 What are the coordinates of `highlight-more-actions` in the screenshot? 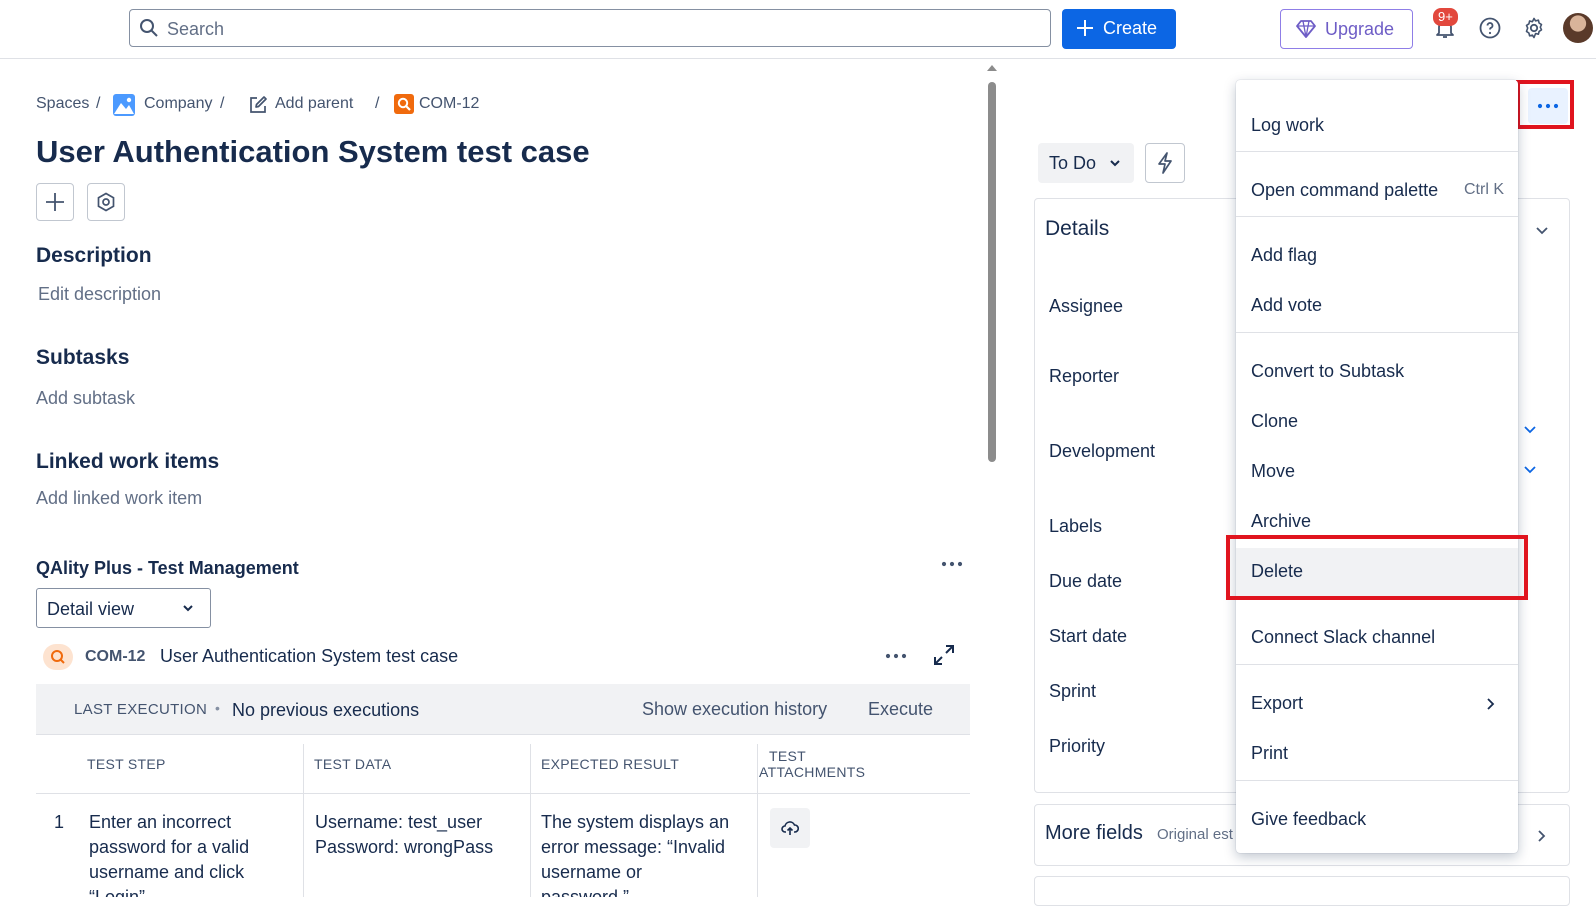 It's located at (1545, 104).